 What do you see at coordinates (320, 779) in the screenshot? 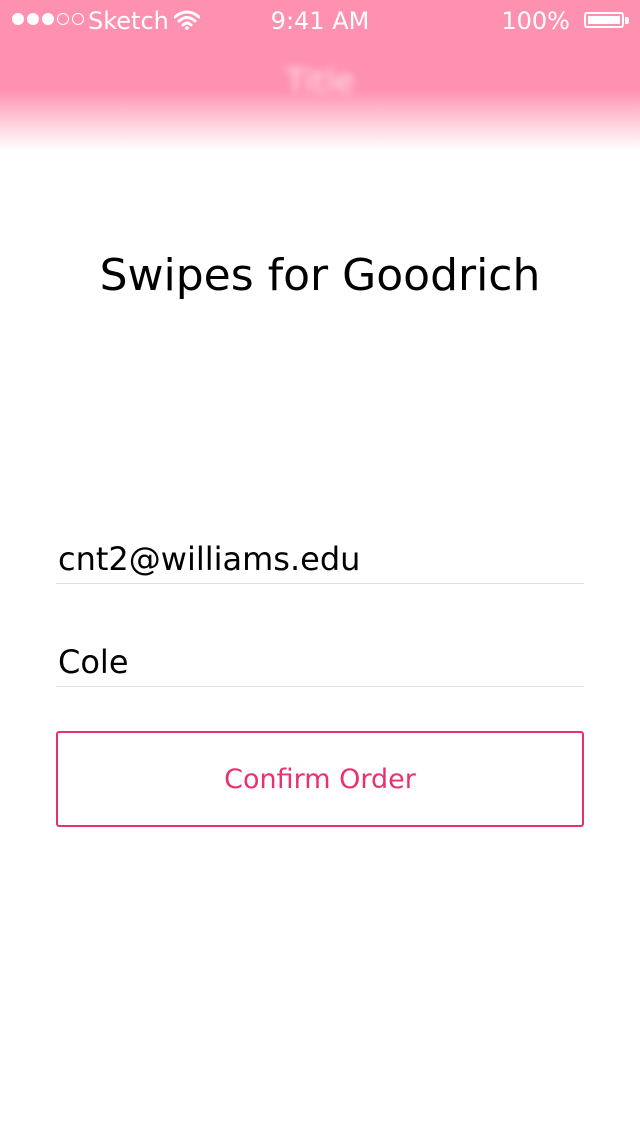
I see `confirm-order-button: Confirm Order` at bounding box center [320, 779].